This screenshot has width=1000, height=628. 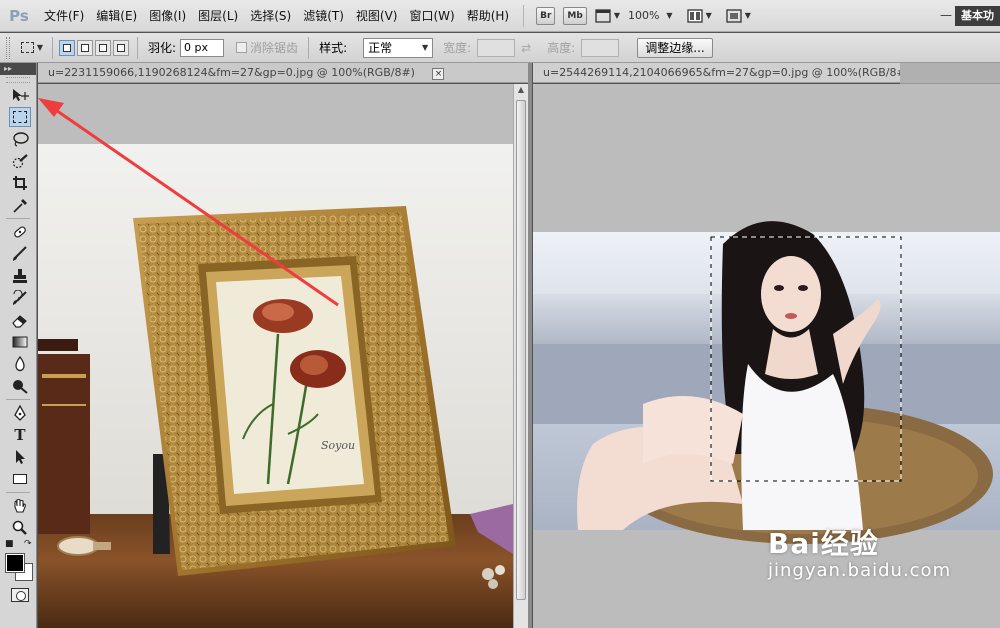 What do you see at coordinates (860, 570) in the screenshot?
I see `watermark-url: jingyan.baidu.com` at bounding box center [860, 570].